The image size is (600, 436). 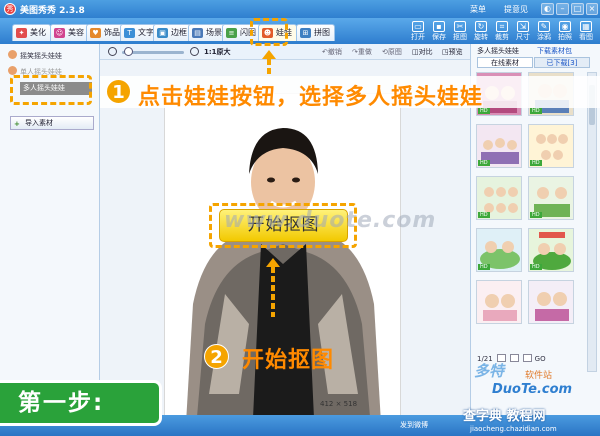 I want to click on zoom-toolbar: 1:1原大 ↶撤销 ↷重做 ⟲原图 ◫对比 ◳预览, so click(x=285, y=52).